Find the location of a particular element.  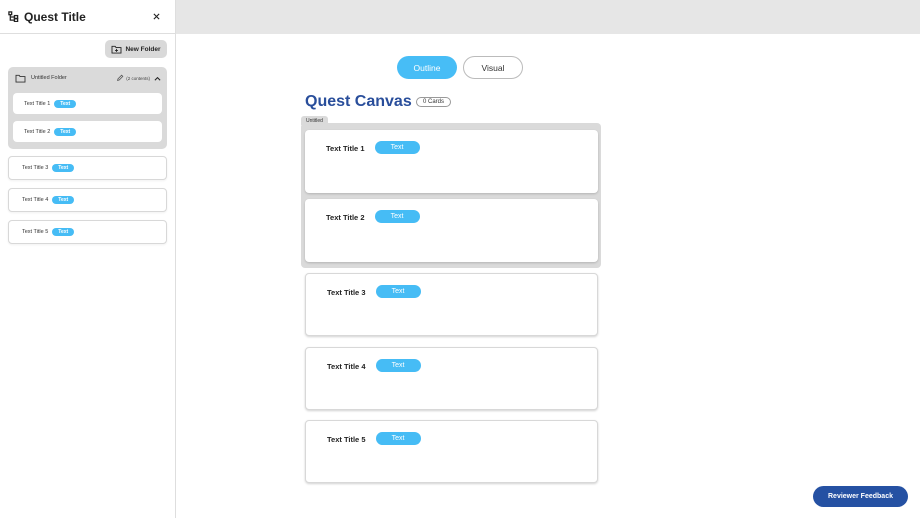

card: Text Title 3 Text is located at coordinates (451, 304).